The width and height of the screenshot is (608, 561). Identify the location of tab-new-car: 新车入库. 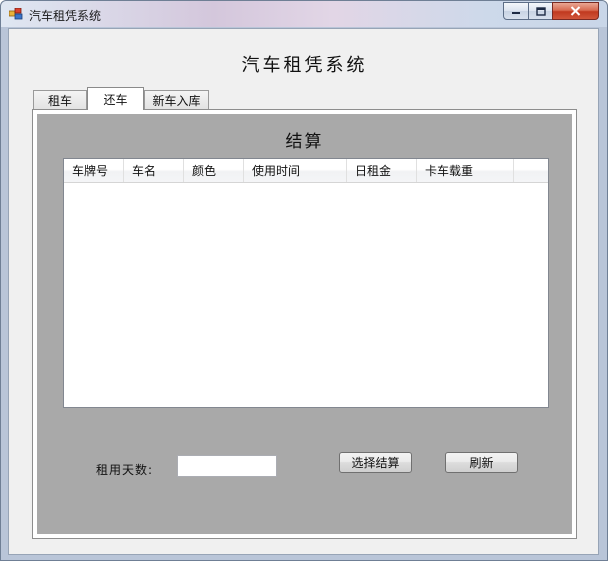
(176, 100).